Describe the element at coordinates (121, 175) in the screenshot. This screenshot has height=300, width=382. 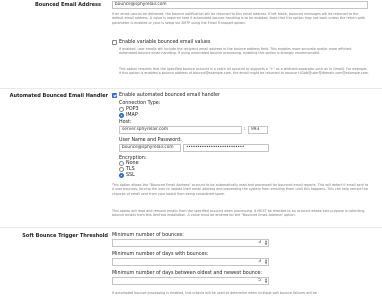
I see `encryption-ssl-radio` at that location.